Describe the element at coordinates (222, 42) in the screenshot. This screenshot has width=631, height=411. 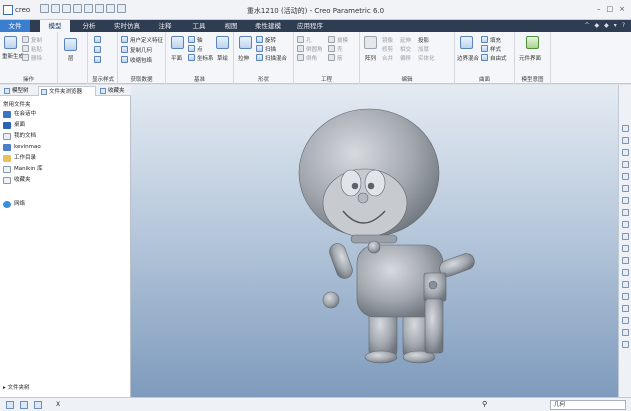
I see `sketch-icon` at that location.